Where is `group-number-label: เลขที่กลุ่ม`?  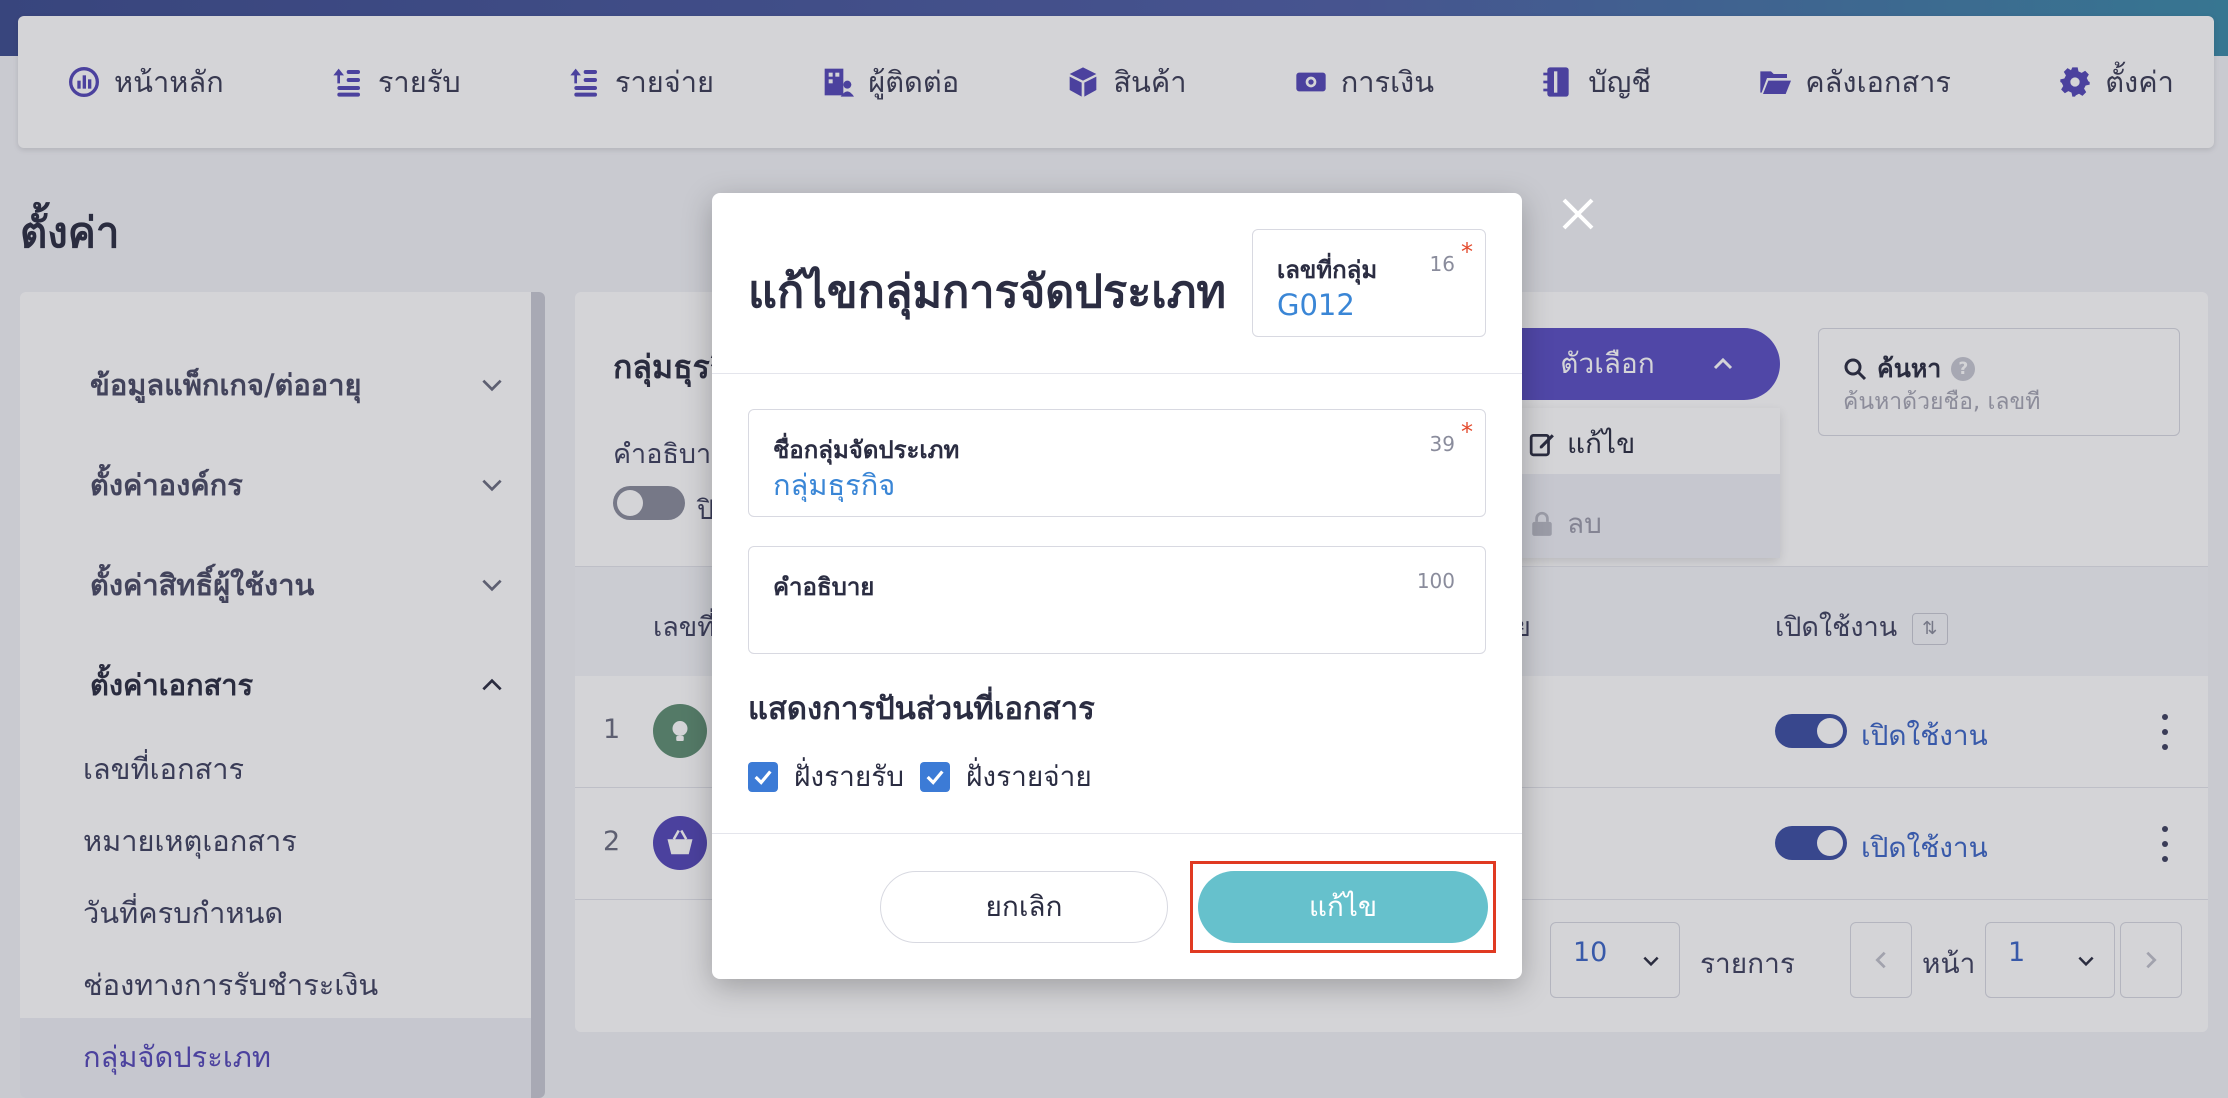 group-number-label: เลขที่กลุ่ม is located at coordinates (1327, 270).